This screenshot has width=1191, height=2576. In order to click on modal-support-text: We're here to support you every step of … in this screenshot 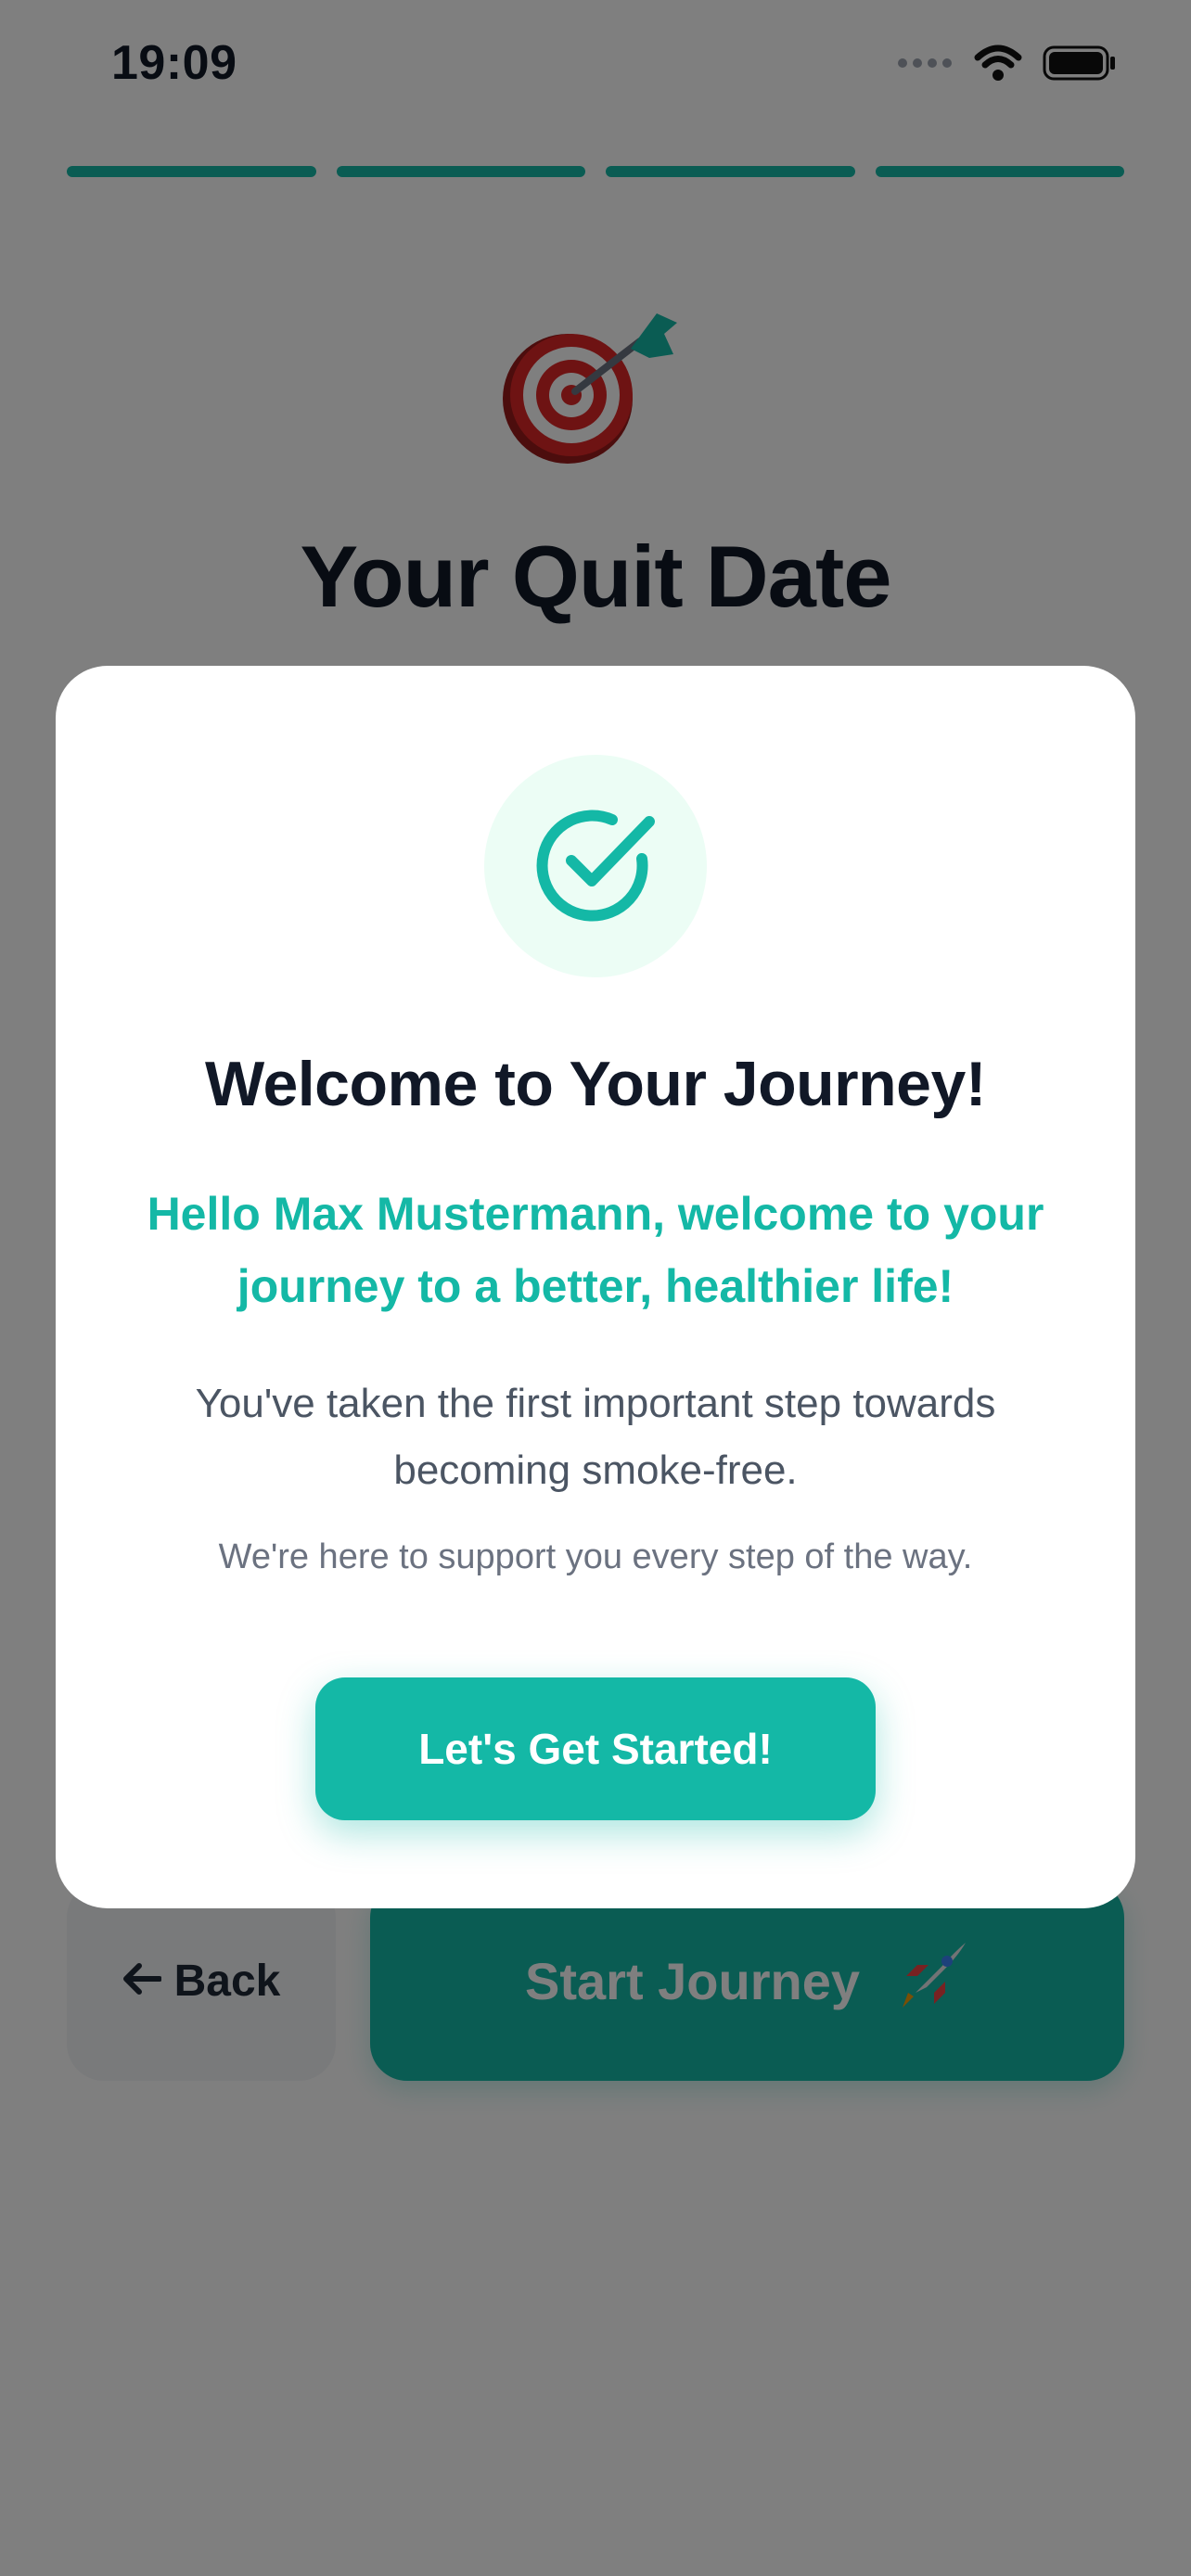, I will do `click(595, 1557)`.